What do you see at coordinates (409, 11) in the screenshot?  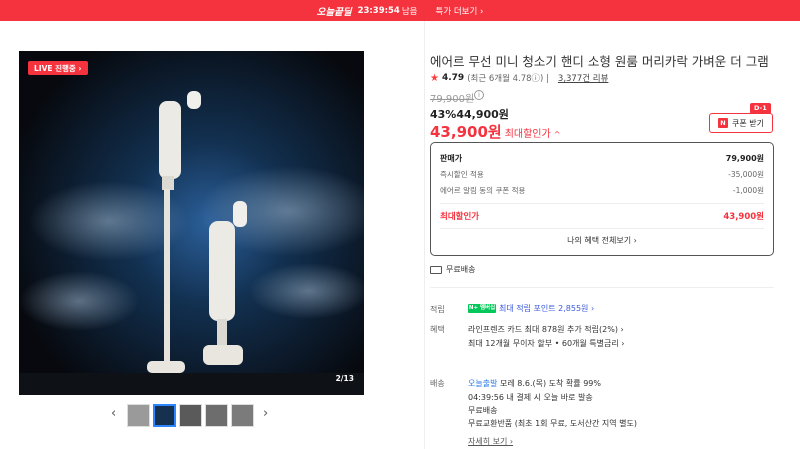 I see `deal-remain: 남음` at bounding box center [409, 11].